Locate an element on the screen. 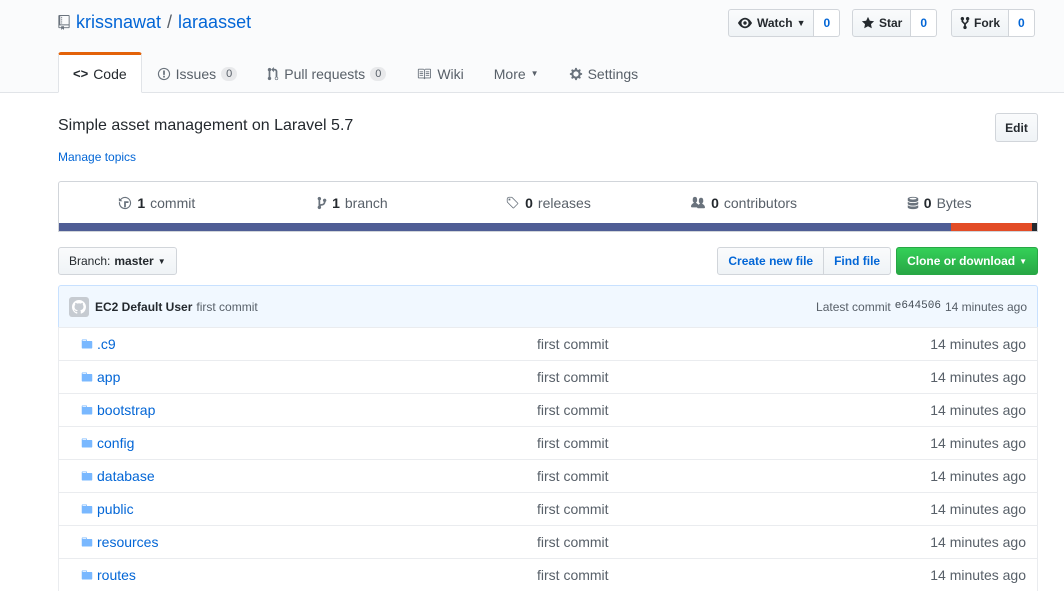  repo-size: 0 Bytes is located at coordinates (939, 203).